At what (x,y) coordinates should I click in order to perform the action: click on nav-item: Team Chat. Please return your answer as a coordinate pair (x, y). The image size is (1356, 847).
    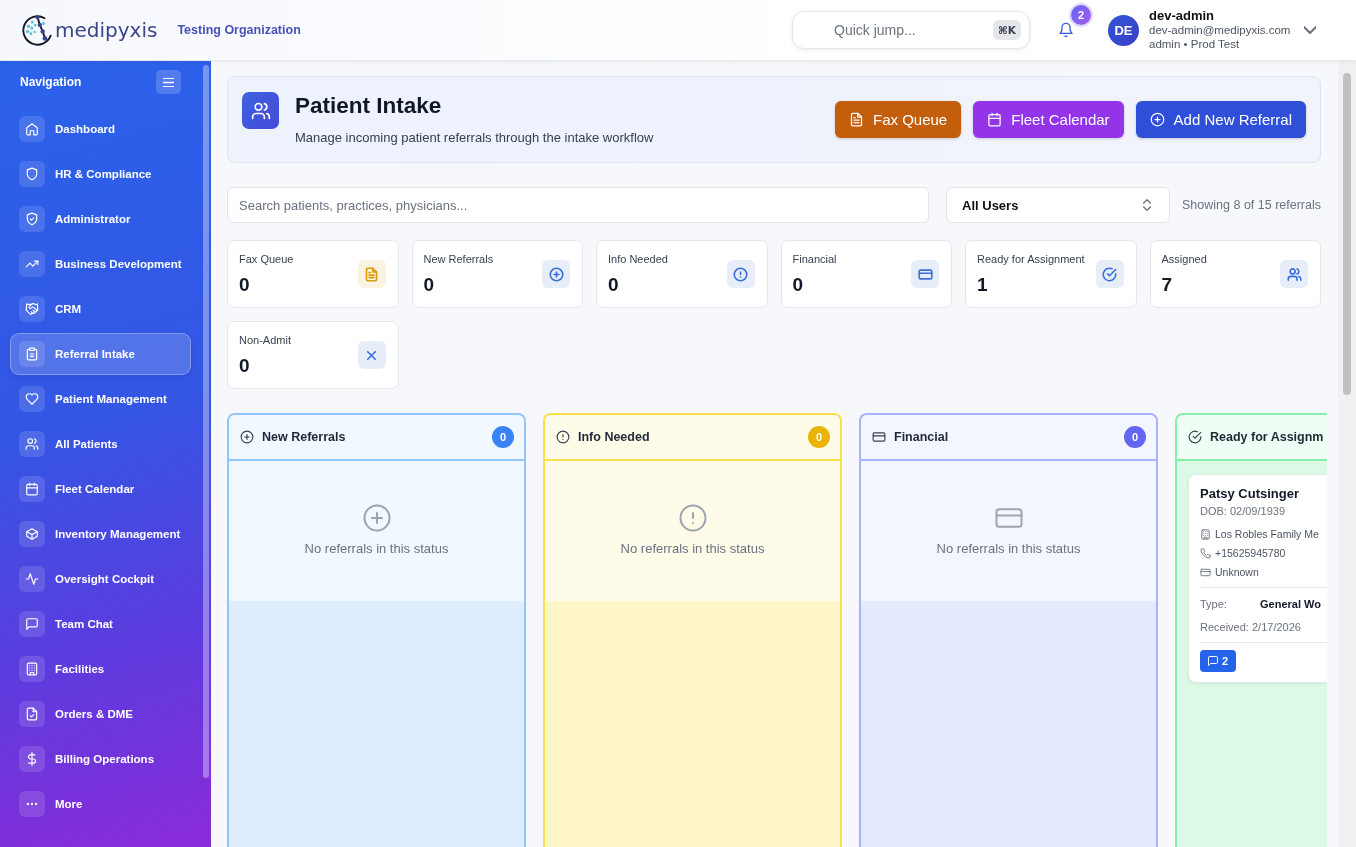
    Looking at the image, I should click on (100, 624).